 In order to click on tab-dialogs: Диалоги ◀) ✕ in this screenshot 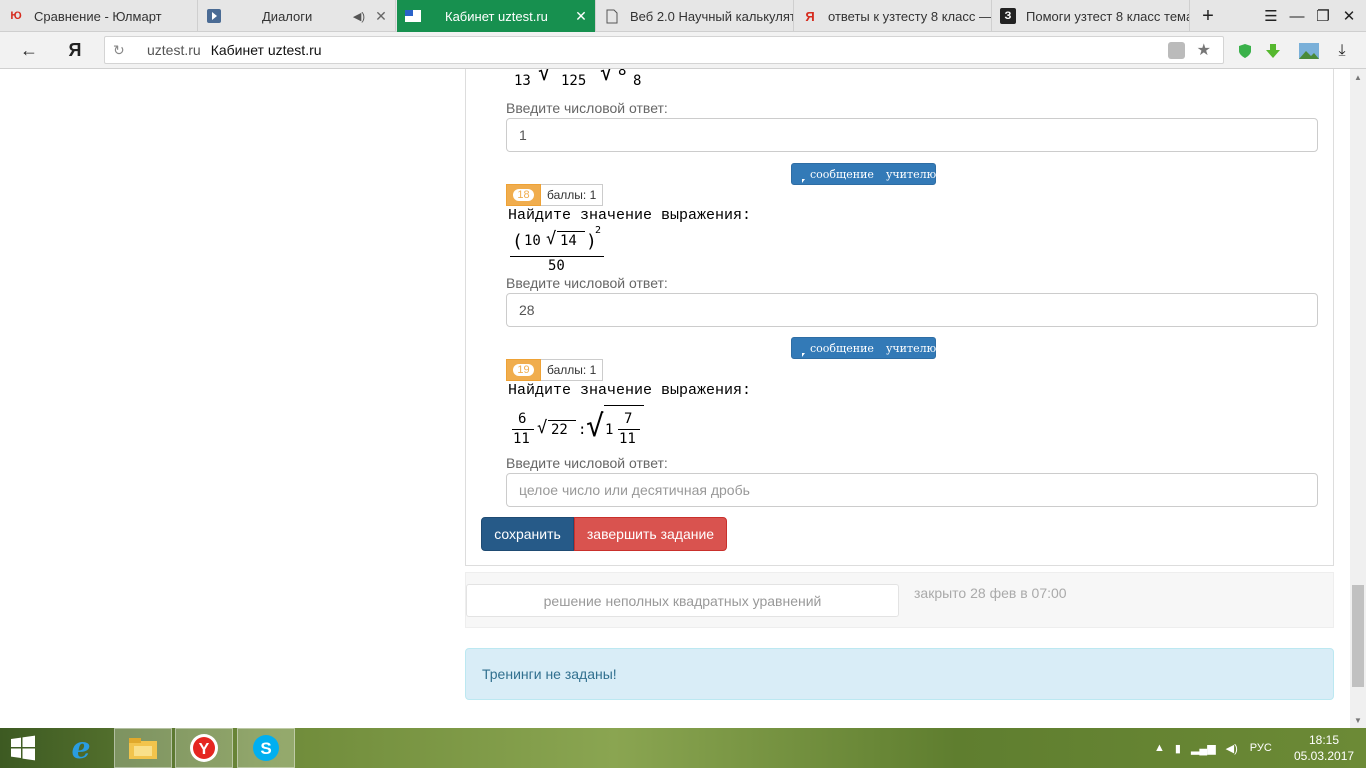, I will do `click(297, 16)`.